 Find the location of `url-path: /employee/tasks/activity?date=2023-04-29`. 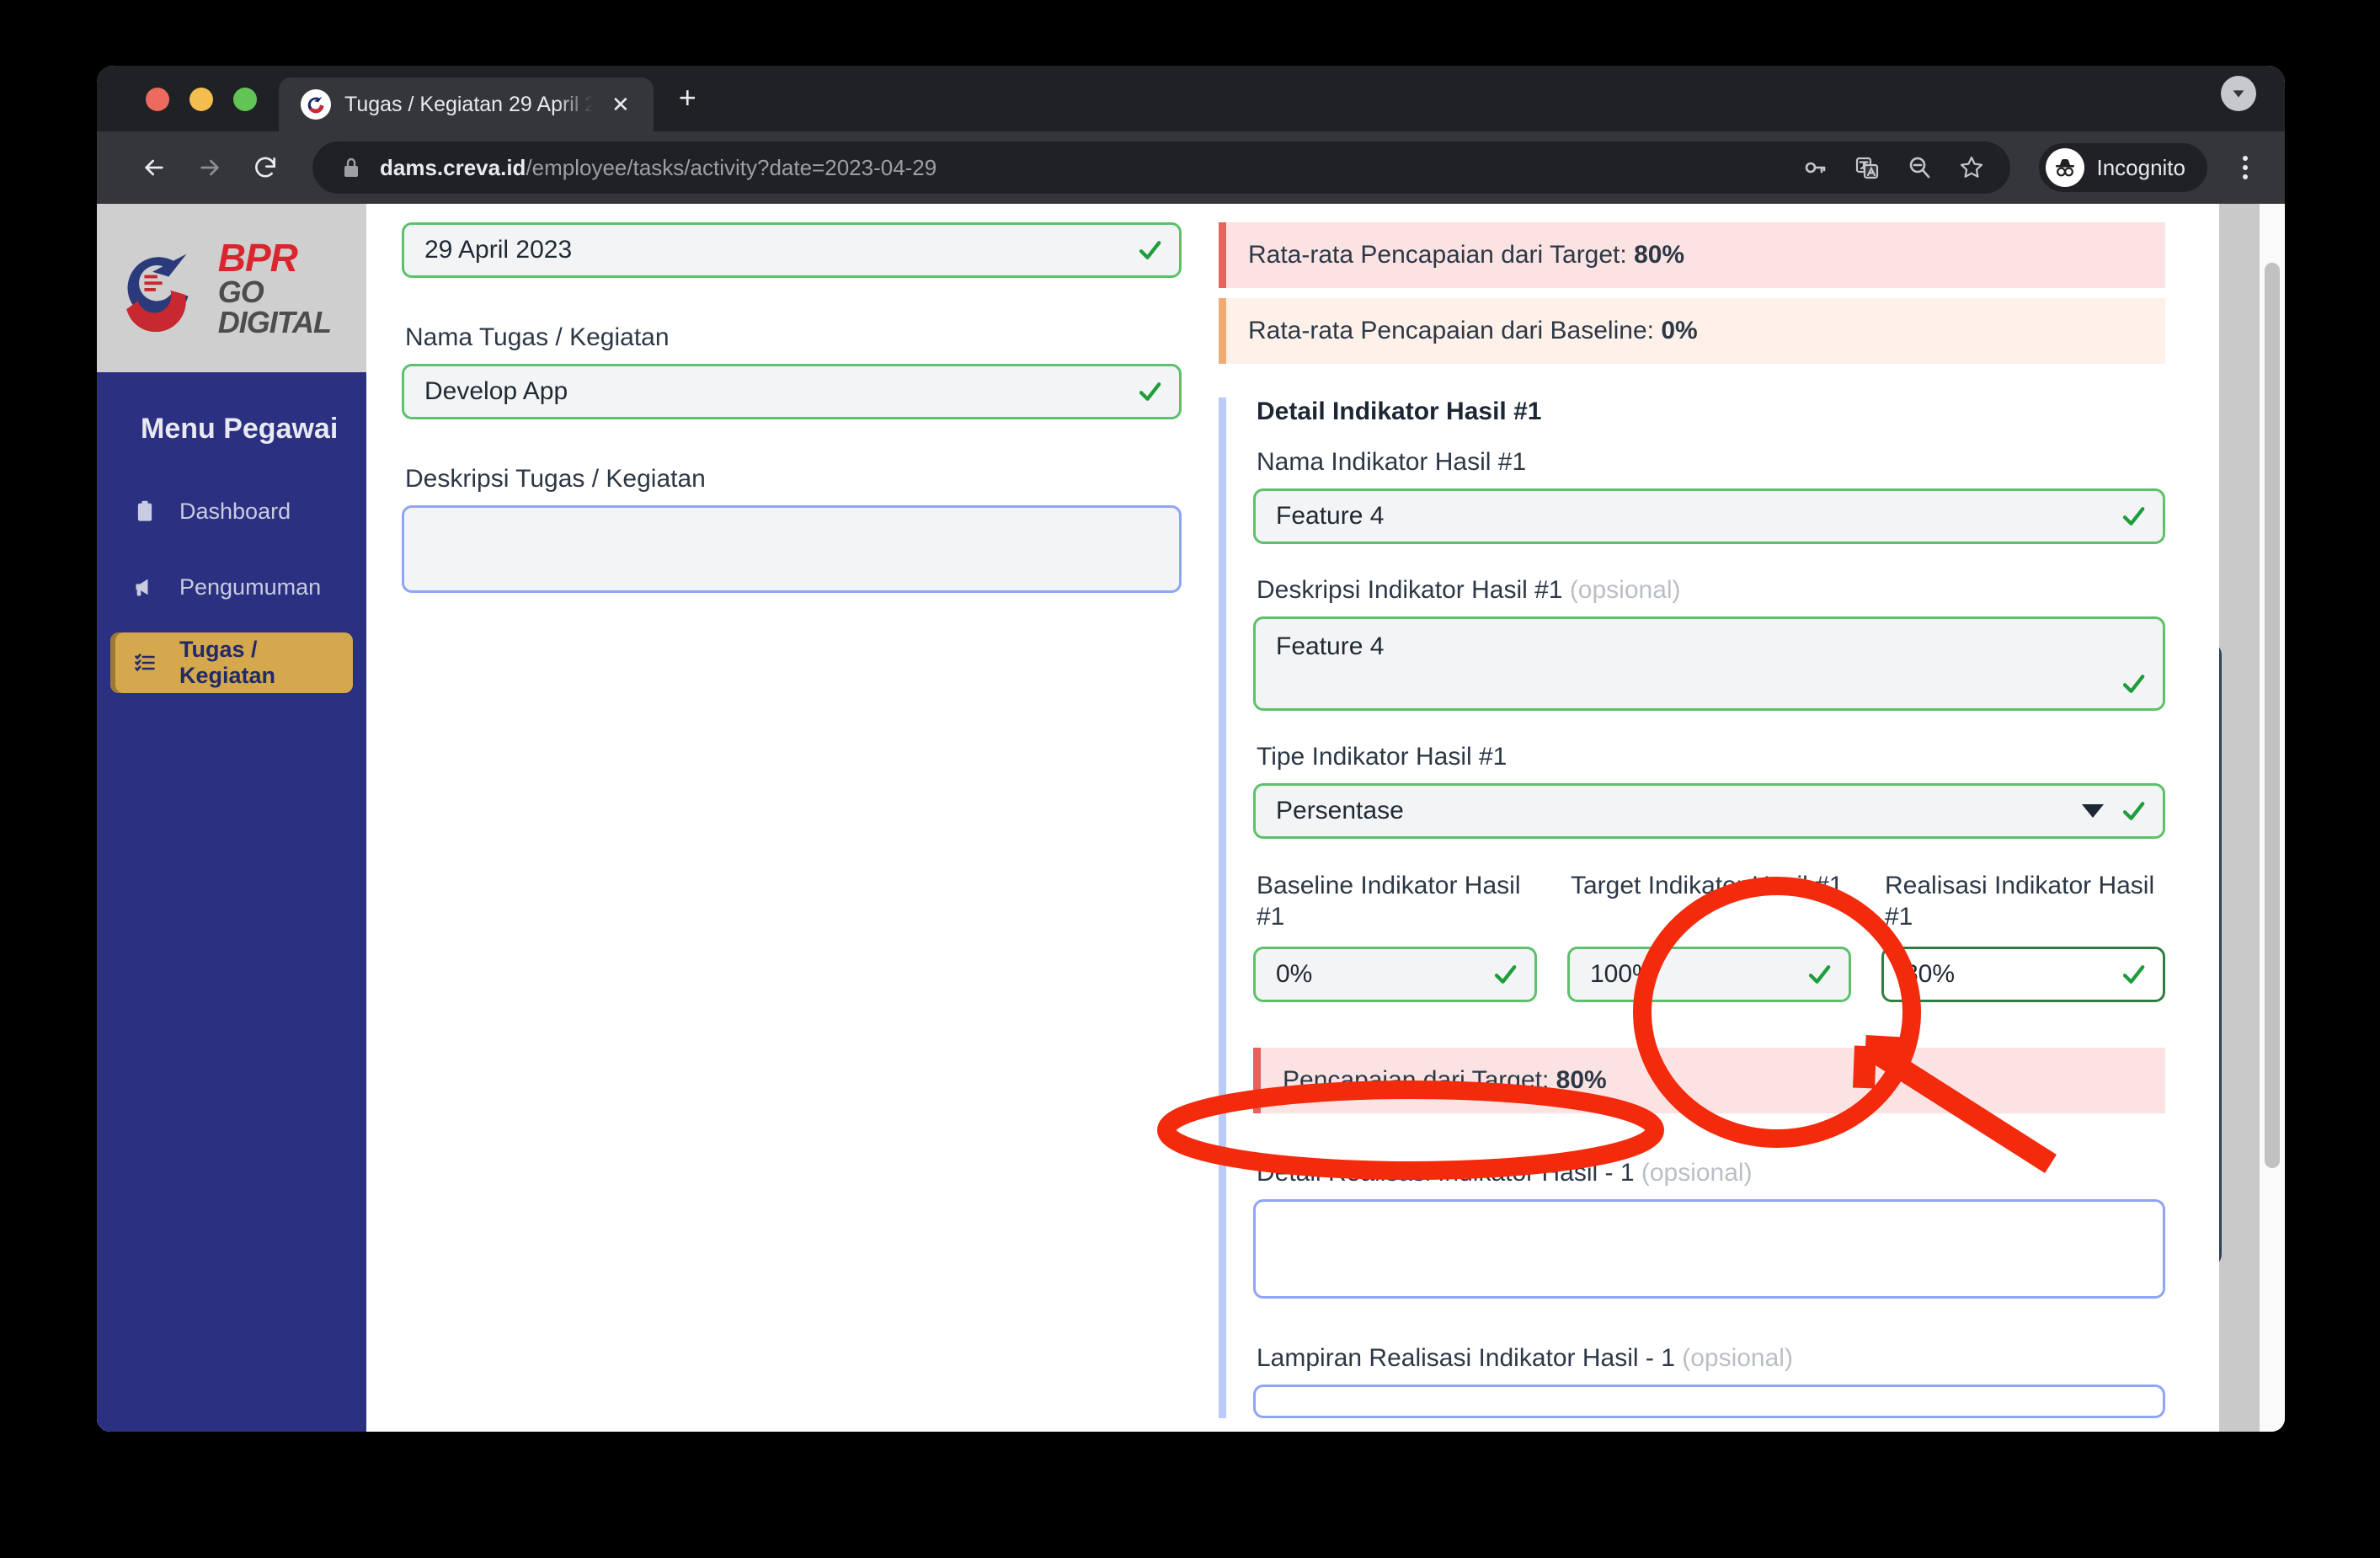

url-path: /employee/tasks/activity?date=2023-04-29 is located at coordinates (731, 167).